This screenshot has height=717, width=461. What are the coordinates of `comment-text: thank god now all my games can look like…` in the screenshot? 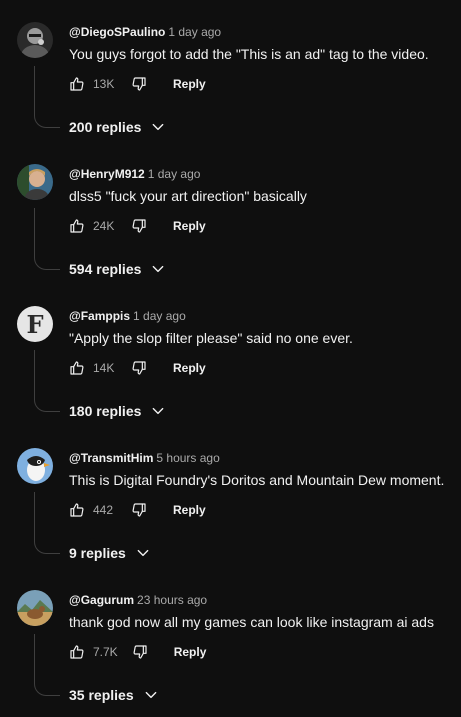 It's located at (251, 622).